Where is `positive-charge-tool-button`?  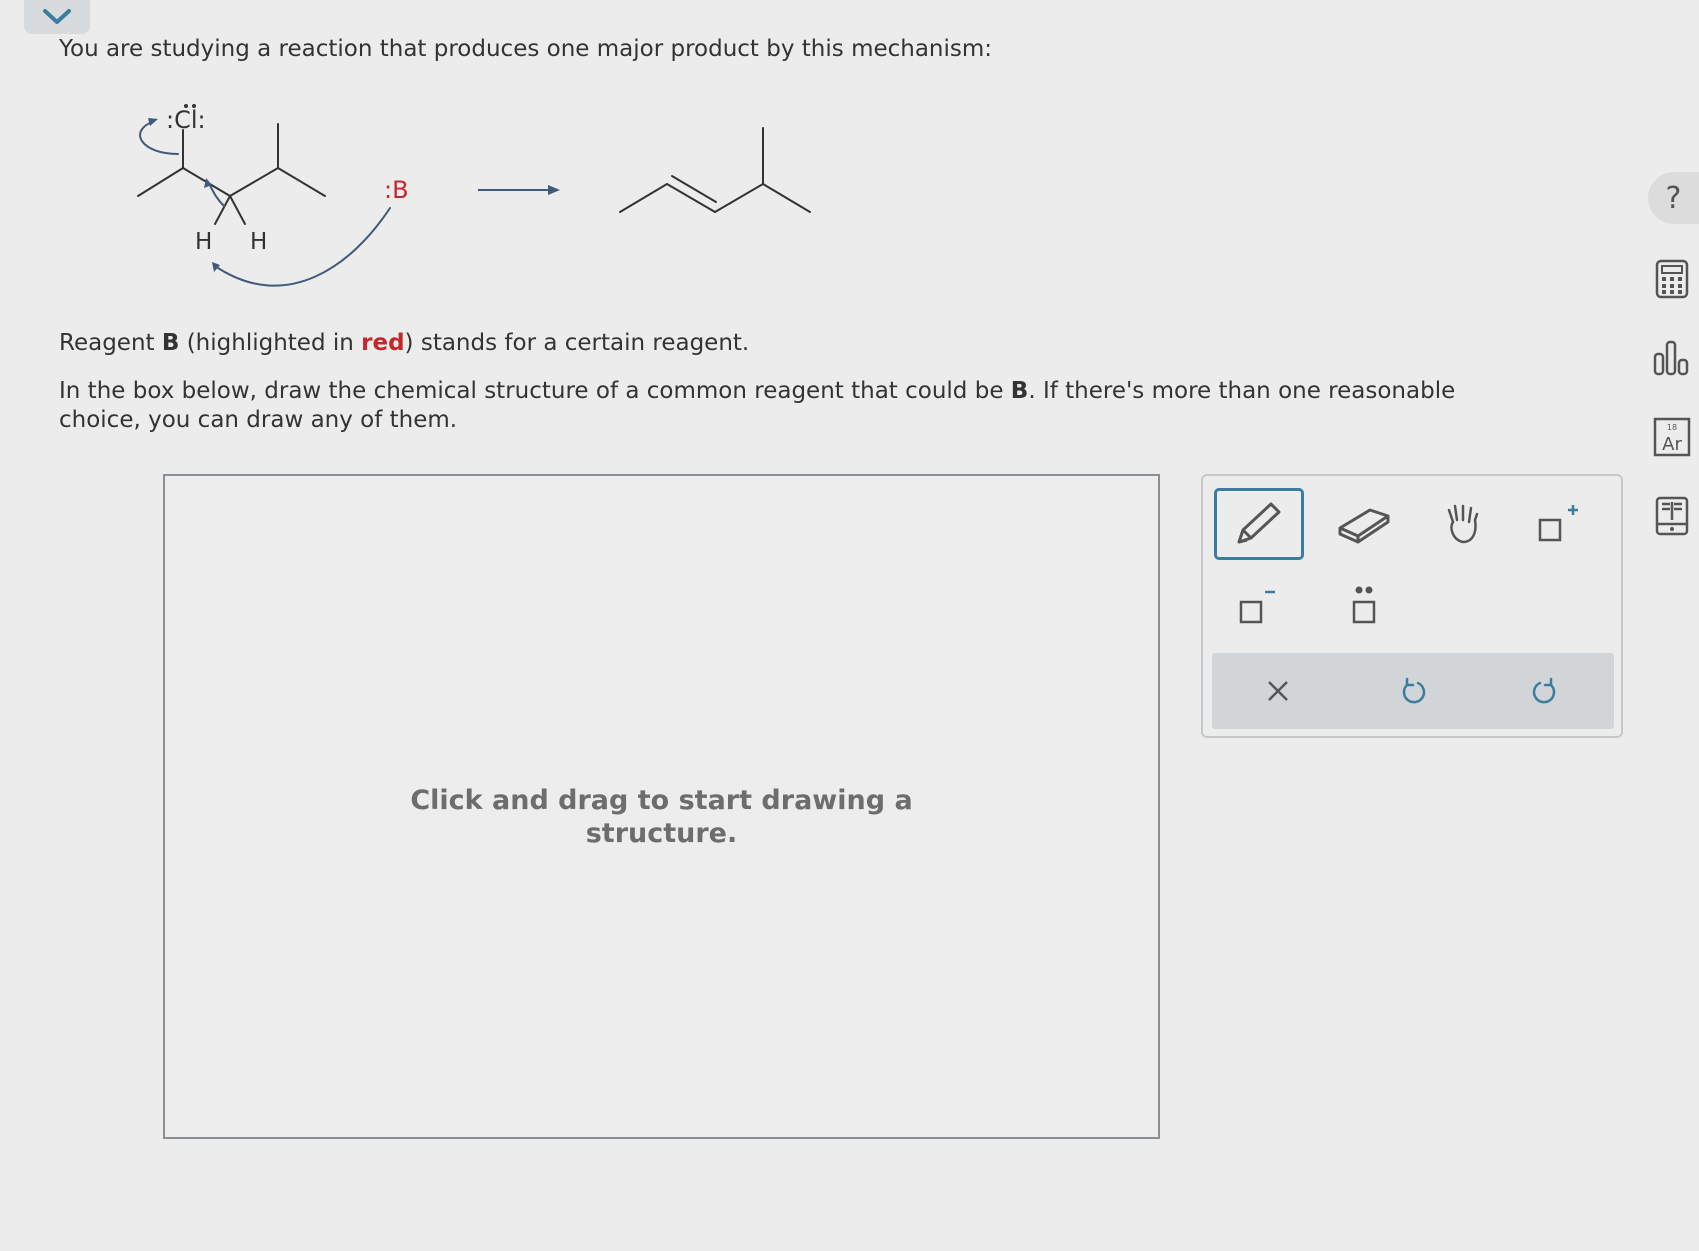
positive-charge-tool-button is located at coordinates (1558, 524).